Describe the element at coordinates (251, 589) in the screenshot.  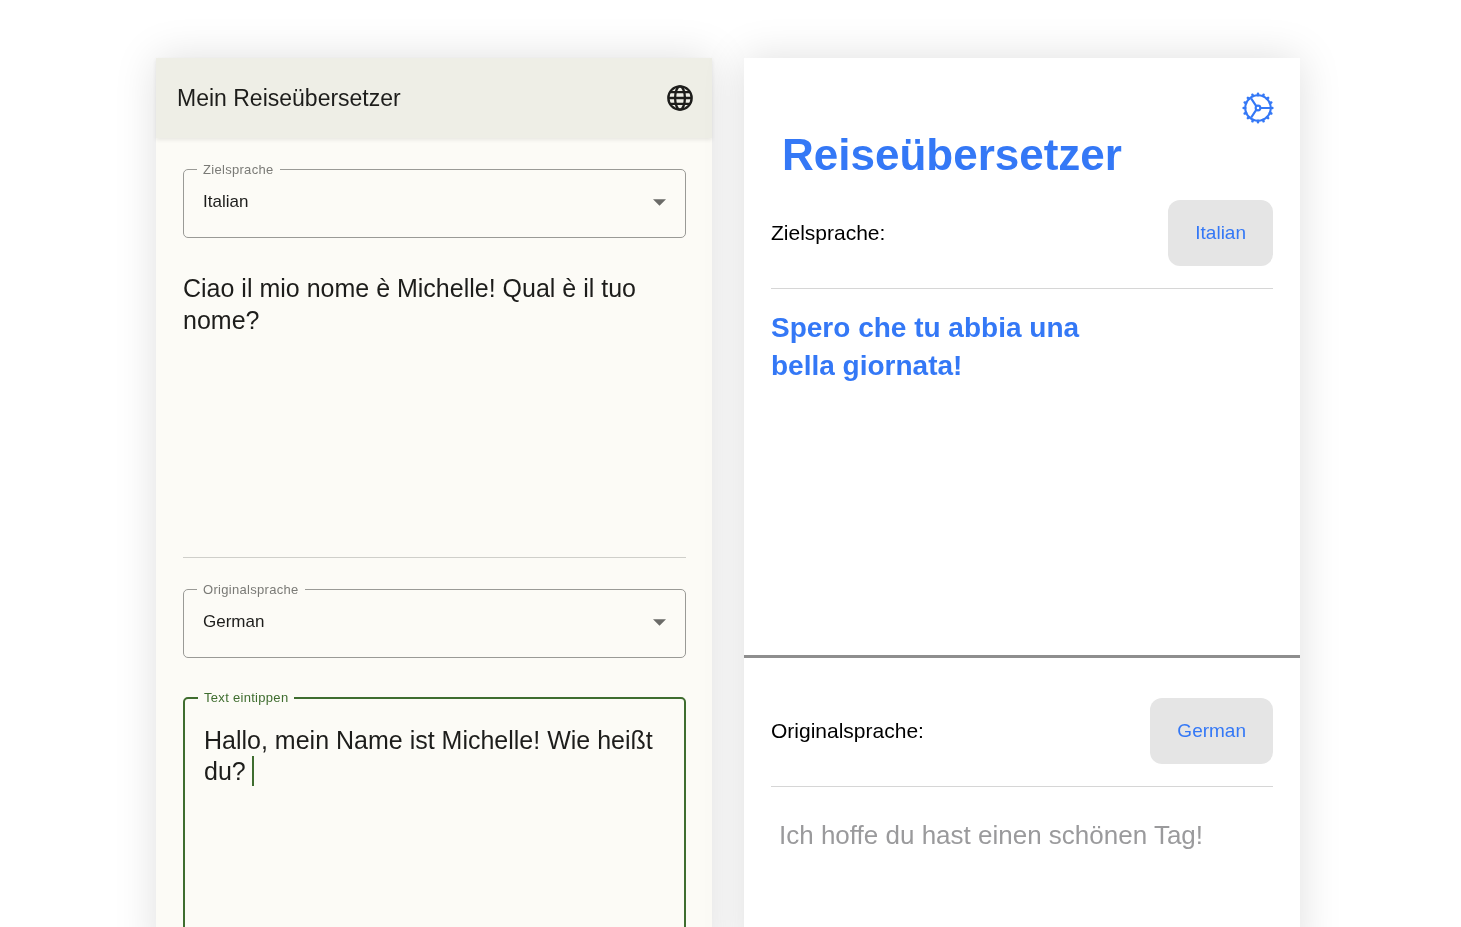
I see `floating-label: Originalsprache` at that location.